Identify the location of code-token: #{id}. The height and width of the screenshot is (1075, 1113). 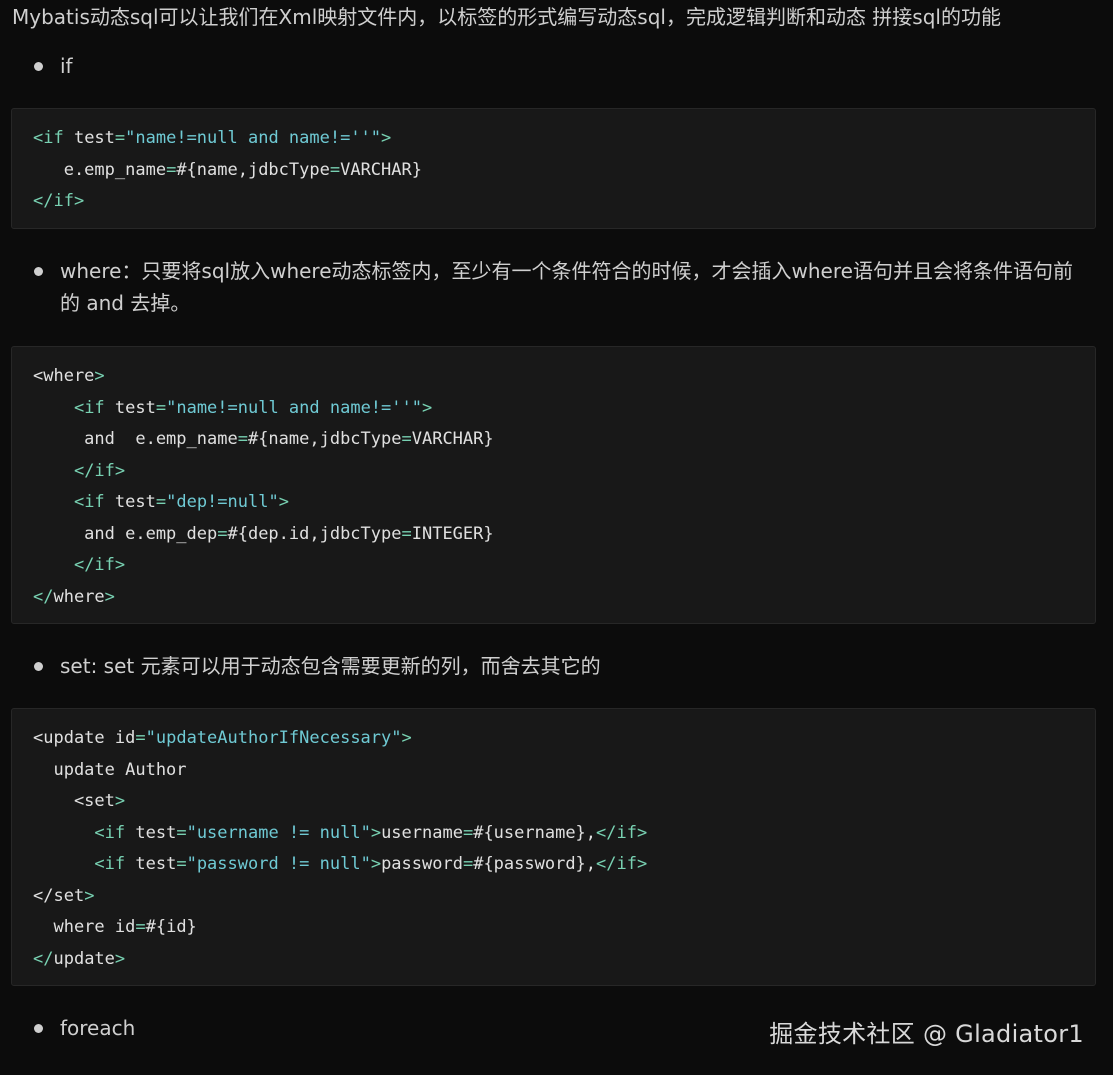
(171, 927).